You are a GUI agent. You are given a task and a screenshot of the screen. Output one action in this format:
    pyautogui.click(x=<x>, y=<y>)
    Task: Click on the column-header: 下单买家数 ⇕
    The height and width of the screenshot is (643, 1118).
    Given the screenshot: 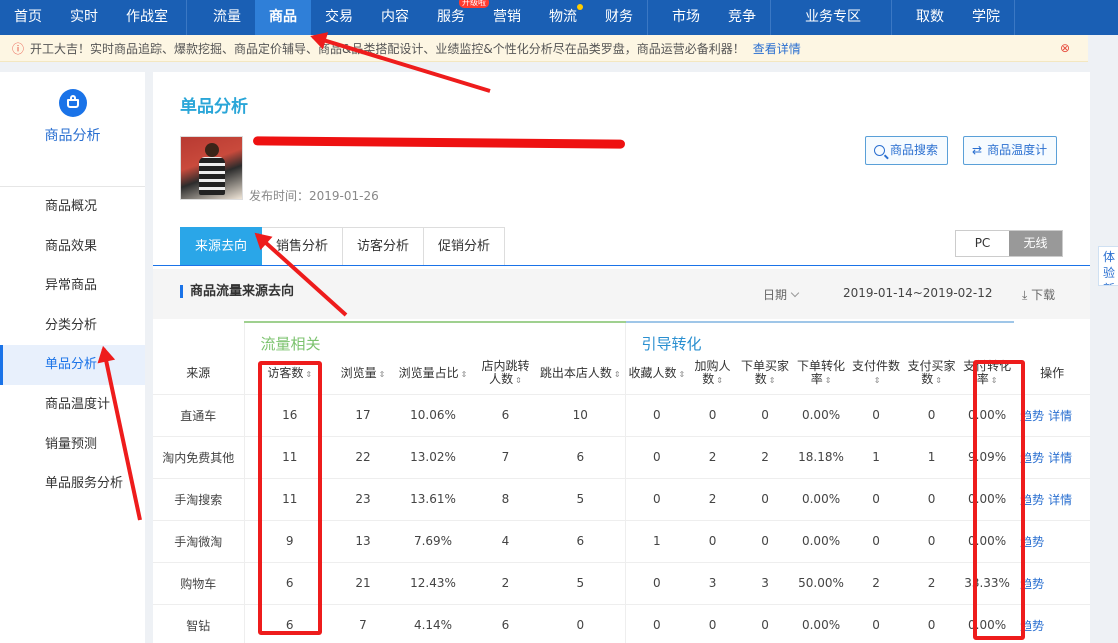 What is the action you would take?
    pyautogui.click(x=765, y=374)
    